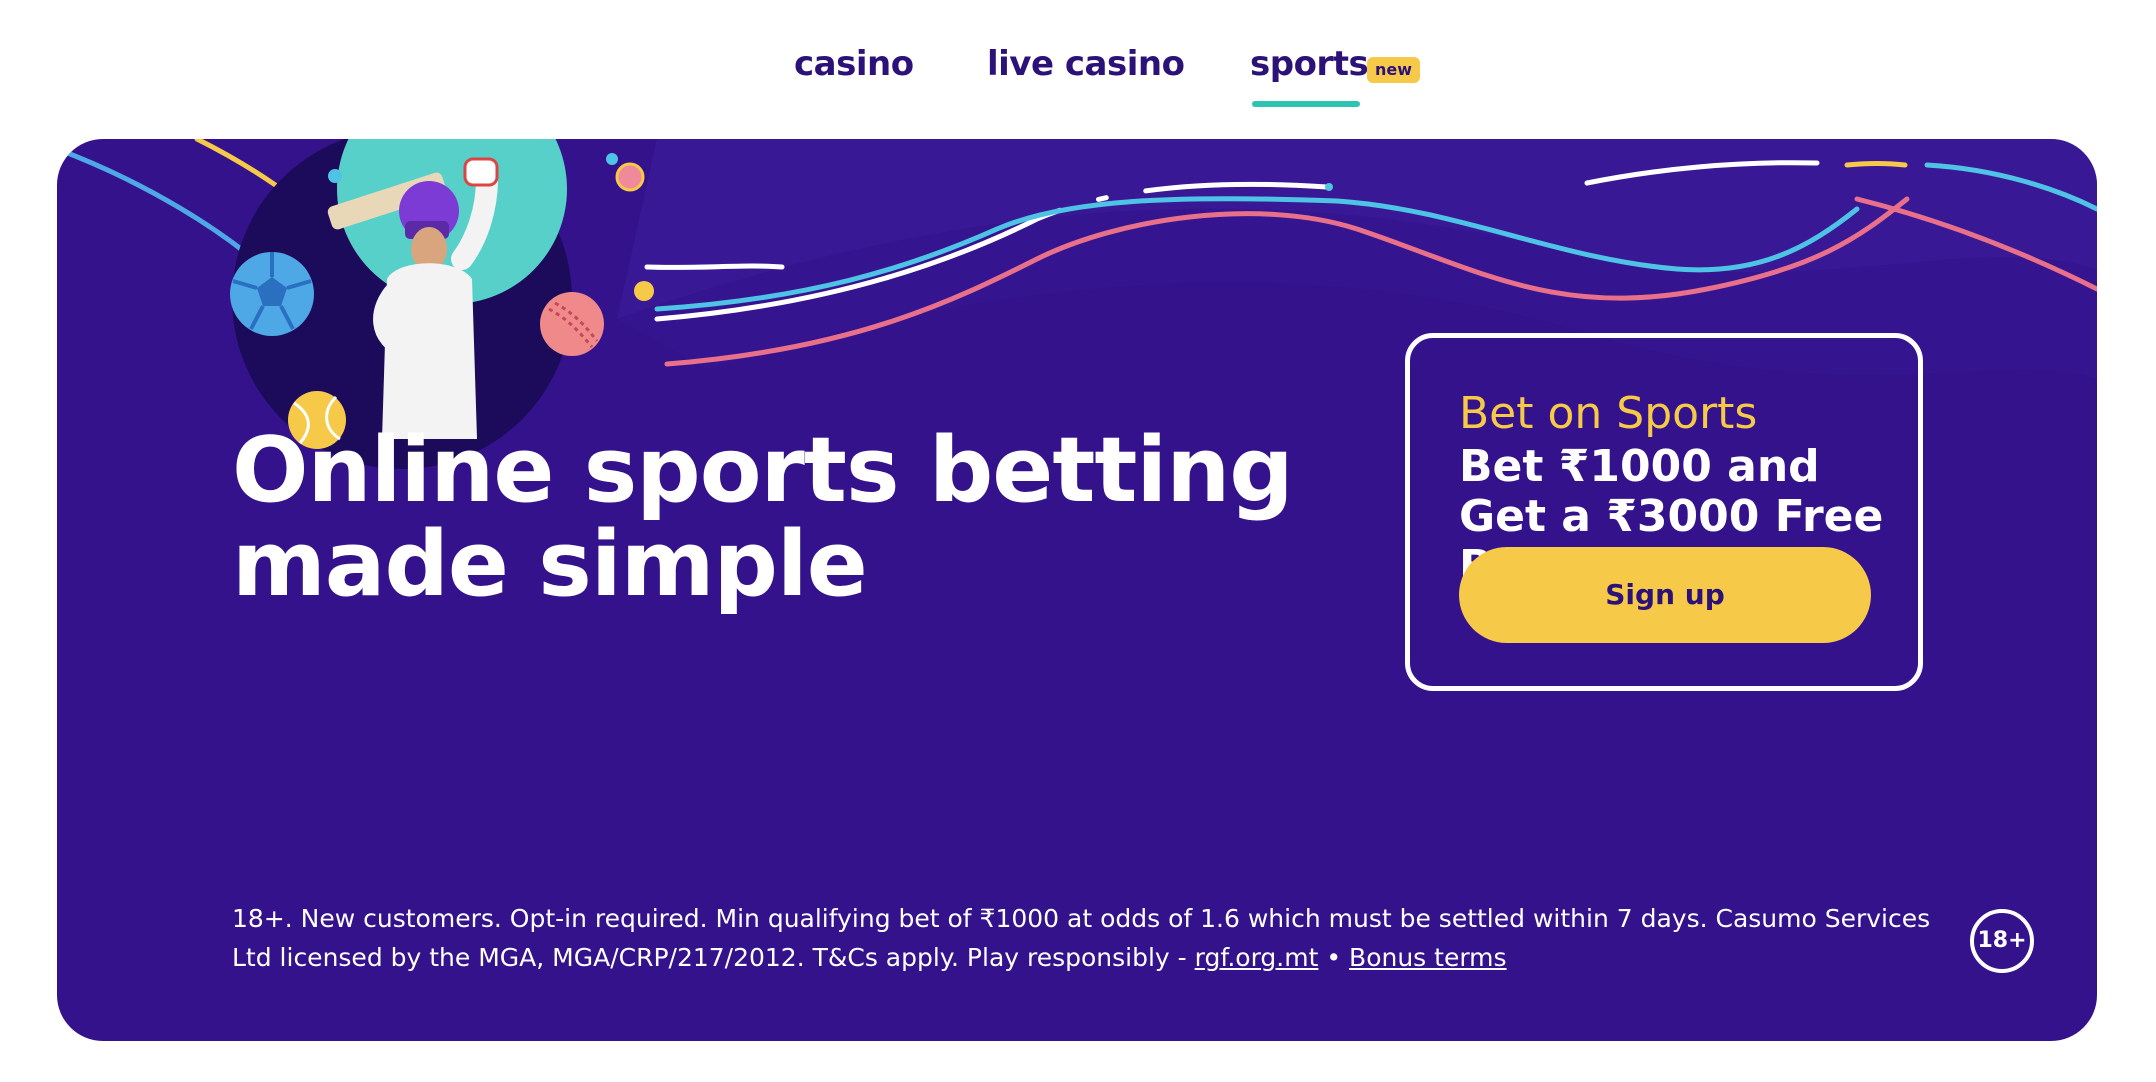  What do you see at coordinates (1257, 957) in the screenshot?
I see `rgf-link: rgf.org.mt` at bounding box center [1257, 957].